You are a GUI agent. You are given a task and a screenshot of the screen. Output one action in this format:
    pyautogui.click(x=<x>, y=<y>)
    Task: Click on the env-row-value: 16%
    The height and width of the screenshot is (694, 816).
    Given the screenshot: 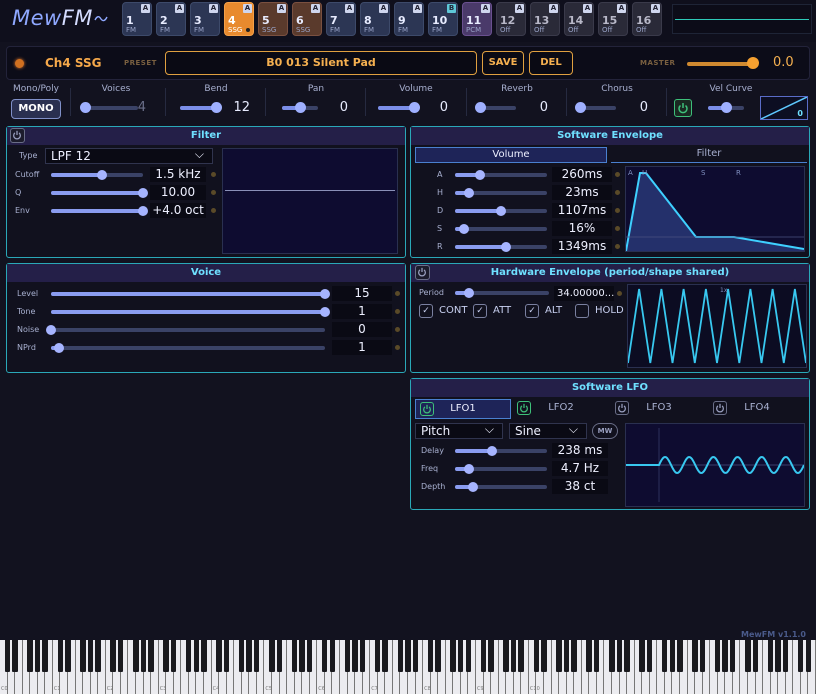 What is the action you would take?
    pyautogui.click(x=582, y=228)
    